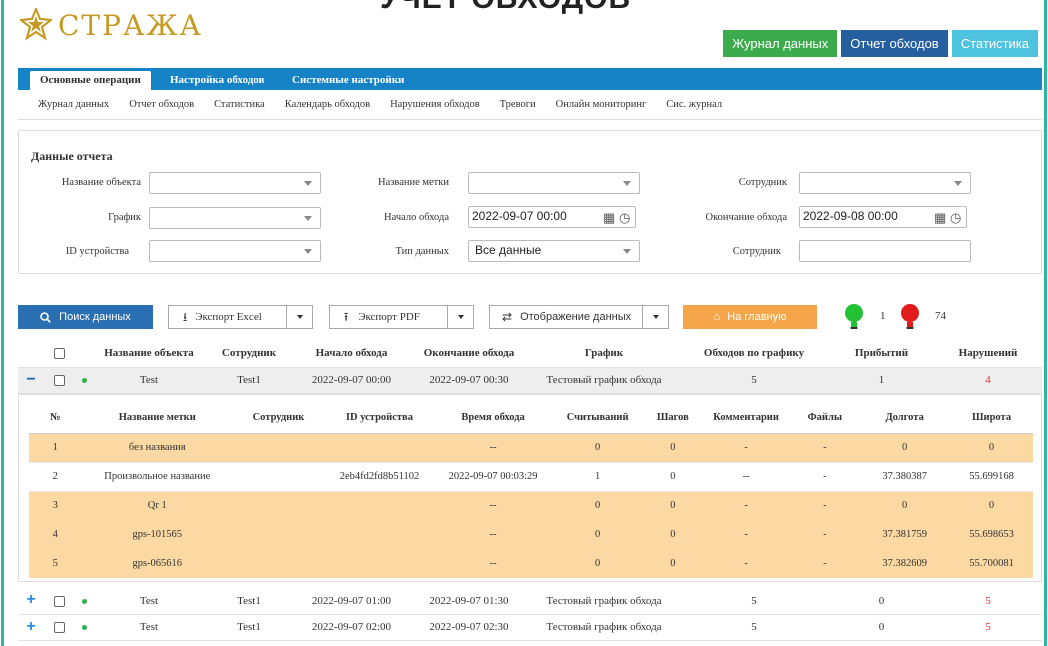 Image resolution: width=1048 pixels, height=646 pixels. Describe the element at coordinates (235, 218) in the screenshot. I see `schedule-select` at that location.